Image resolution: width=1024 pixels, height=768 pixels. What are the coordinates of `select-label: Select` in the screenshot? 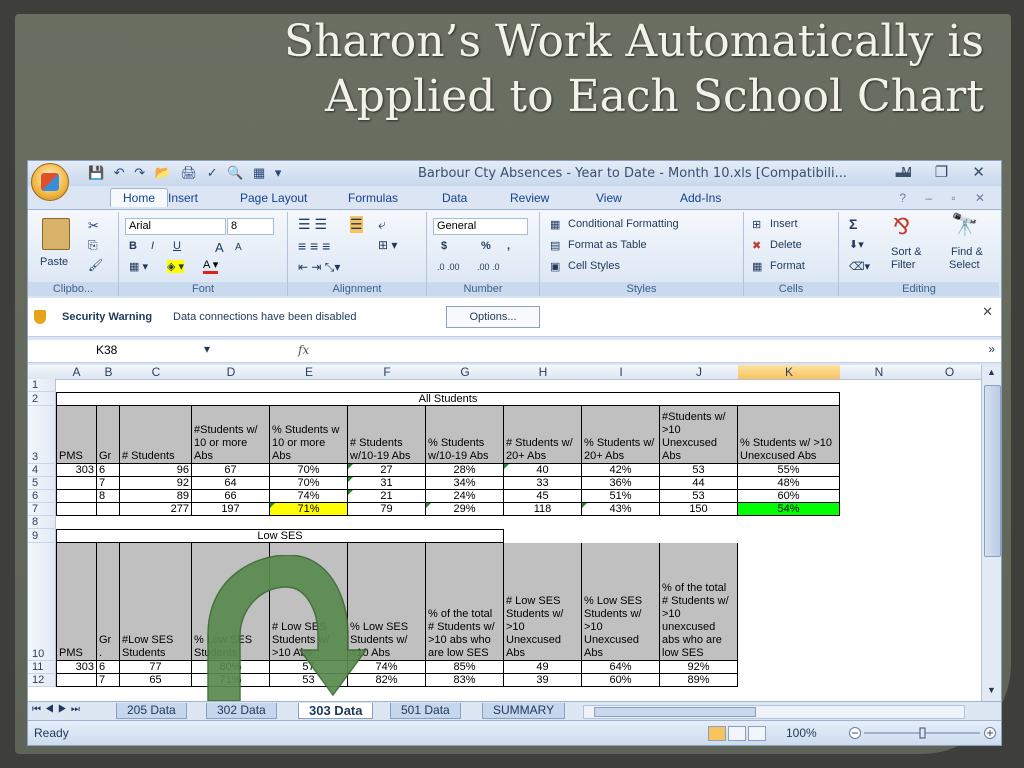 It's located at (964, 265).